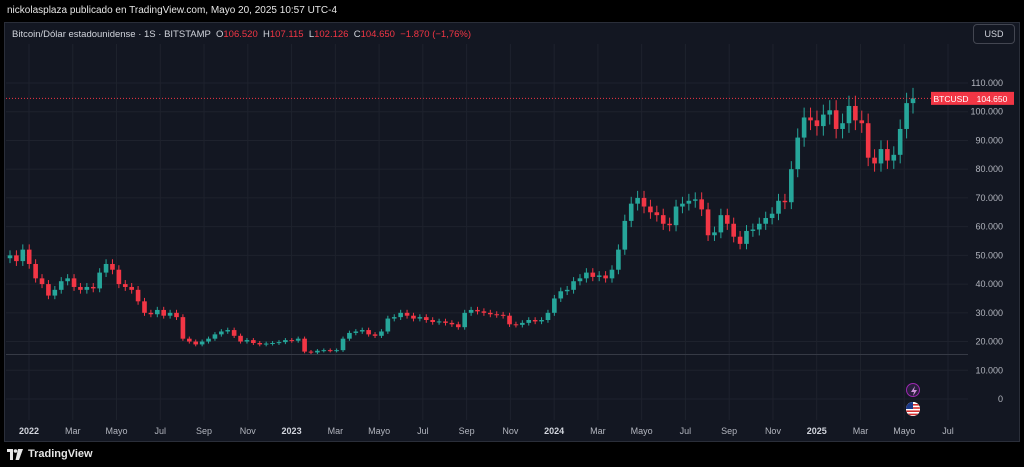 Image resolution: width=1024 pixels, height=467 pixels. Describe the element at coordinates (913, 390) in the screenshot. I see `lightning-icon` at that location.